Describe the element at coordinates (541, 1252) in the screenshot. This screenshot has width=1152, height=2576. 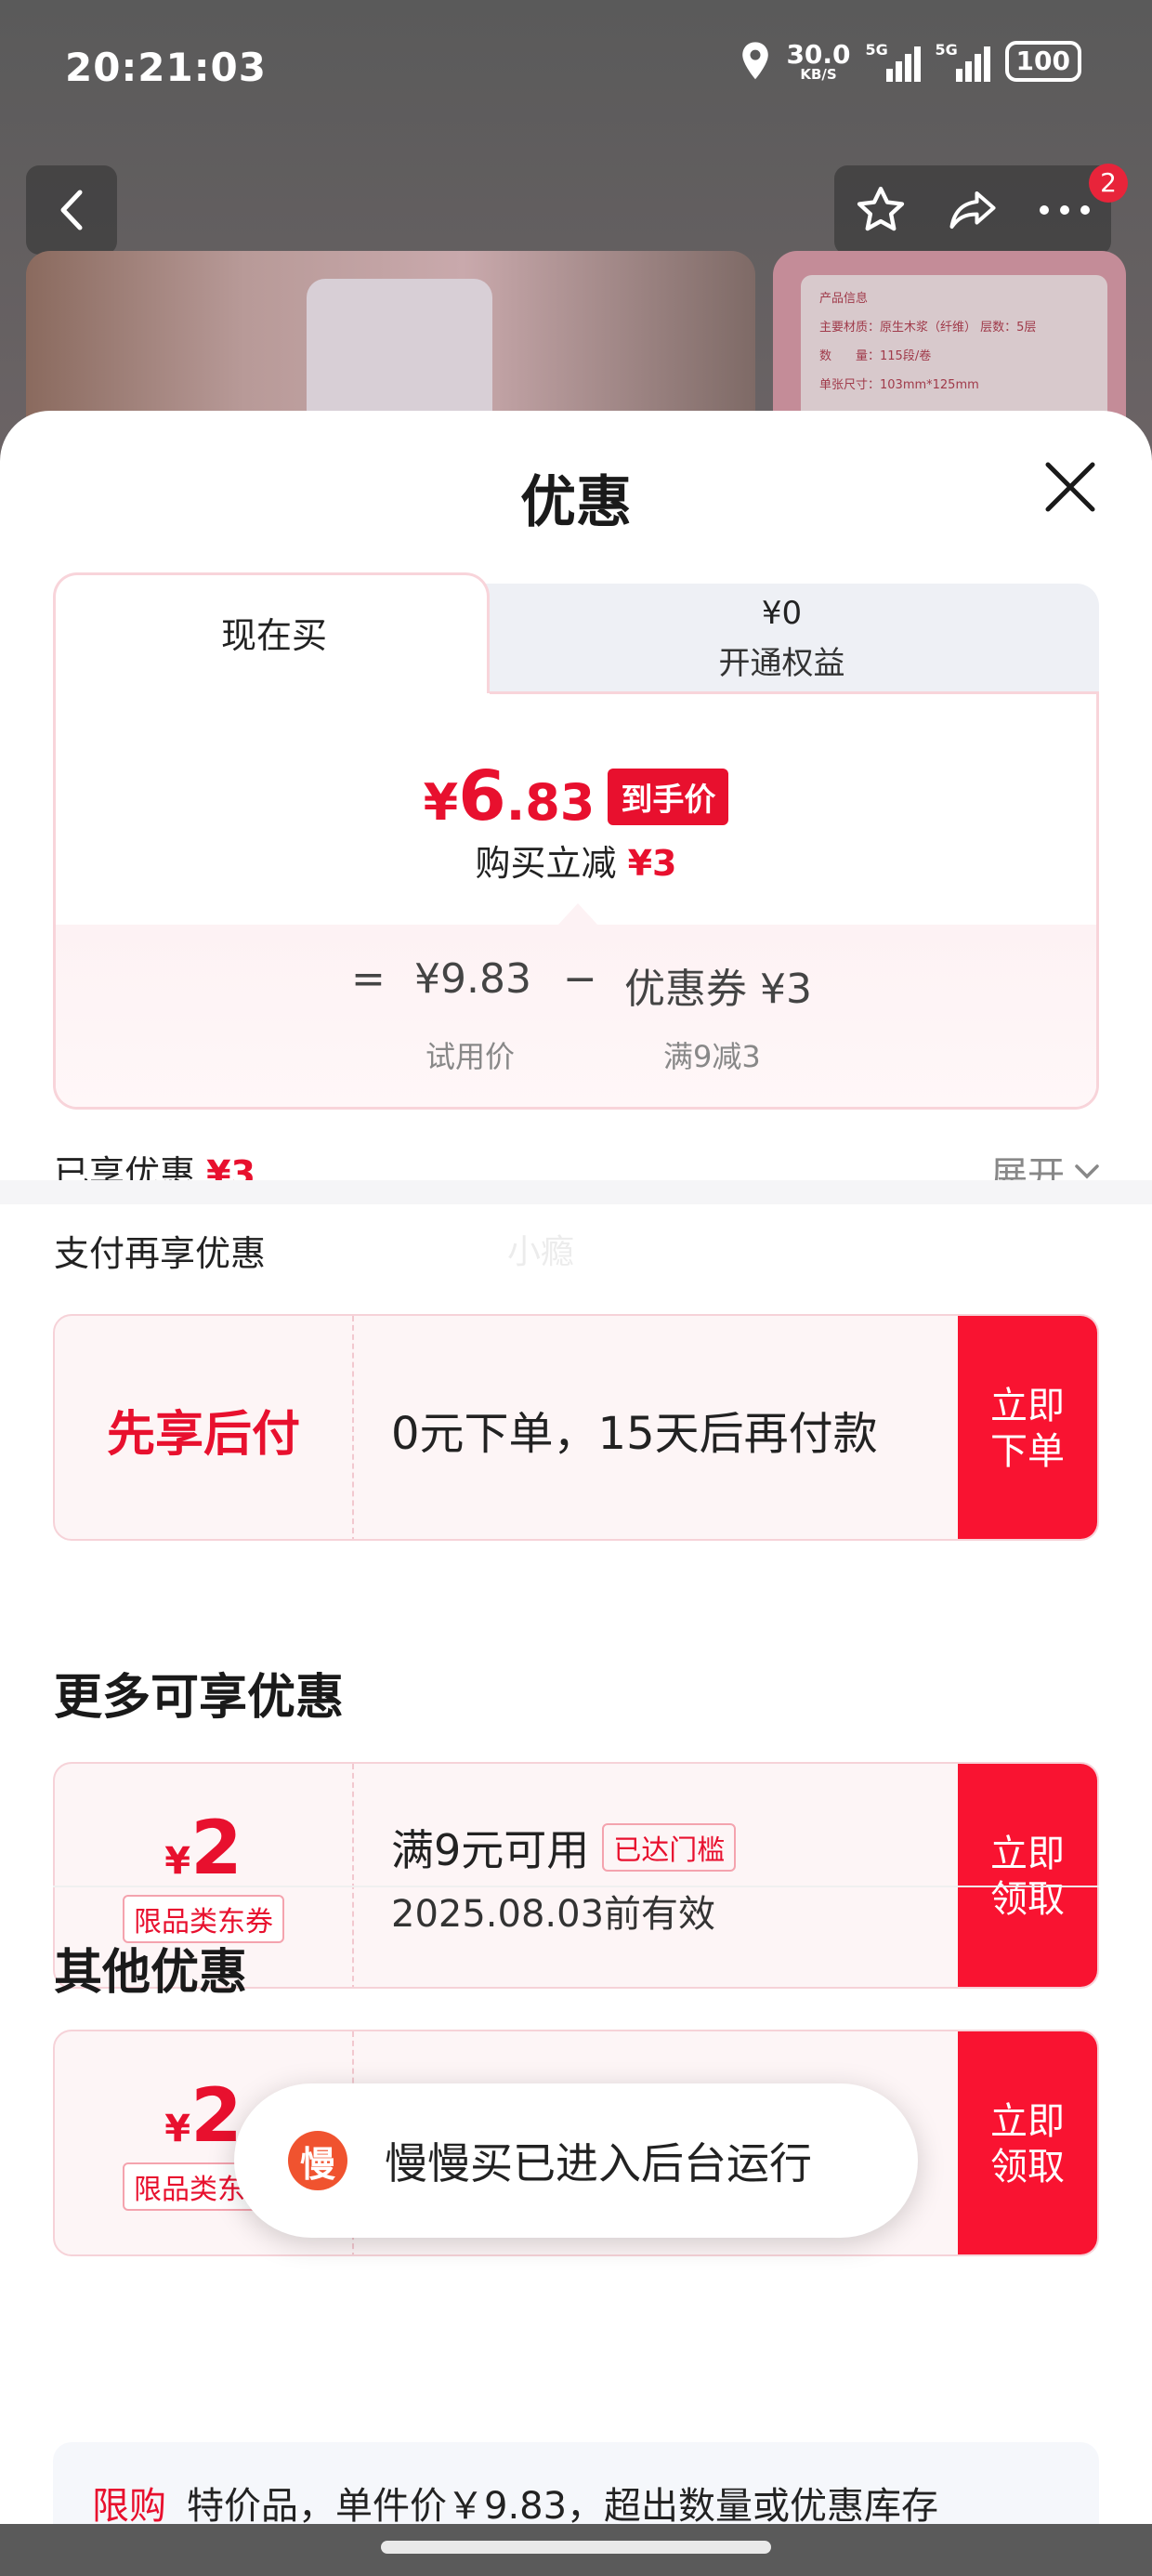
I see `watermark: 小瘾` at that location.